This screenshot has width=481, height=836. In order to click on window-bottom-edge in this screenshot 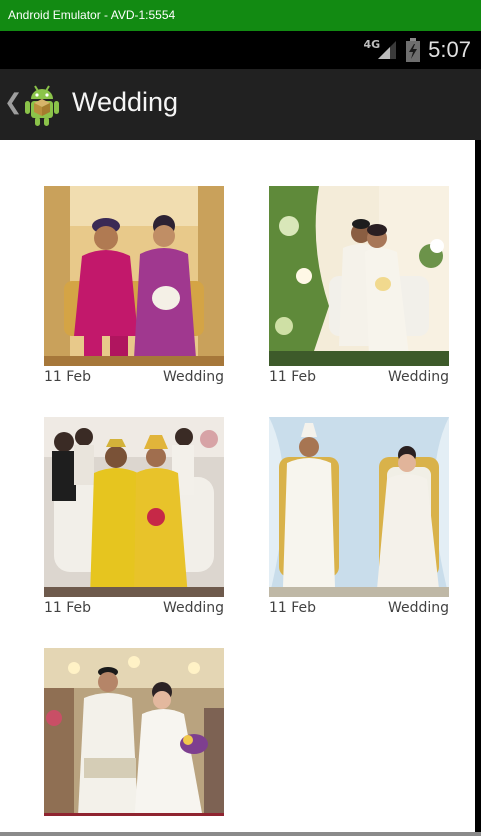, I will do `click(240, 834)`.